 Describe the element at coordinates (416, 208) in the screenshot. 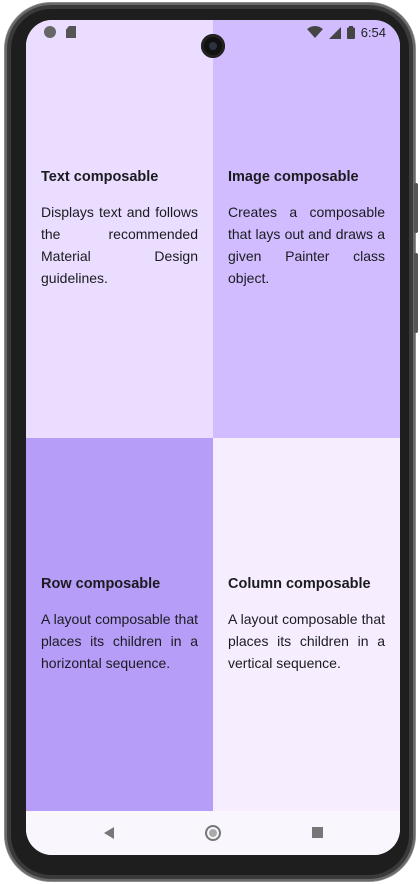

I see `power-button` at that location.